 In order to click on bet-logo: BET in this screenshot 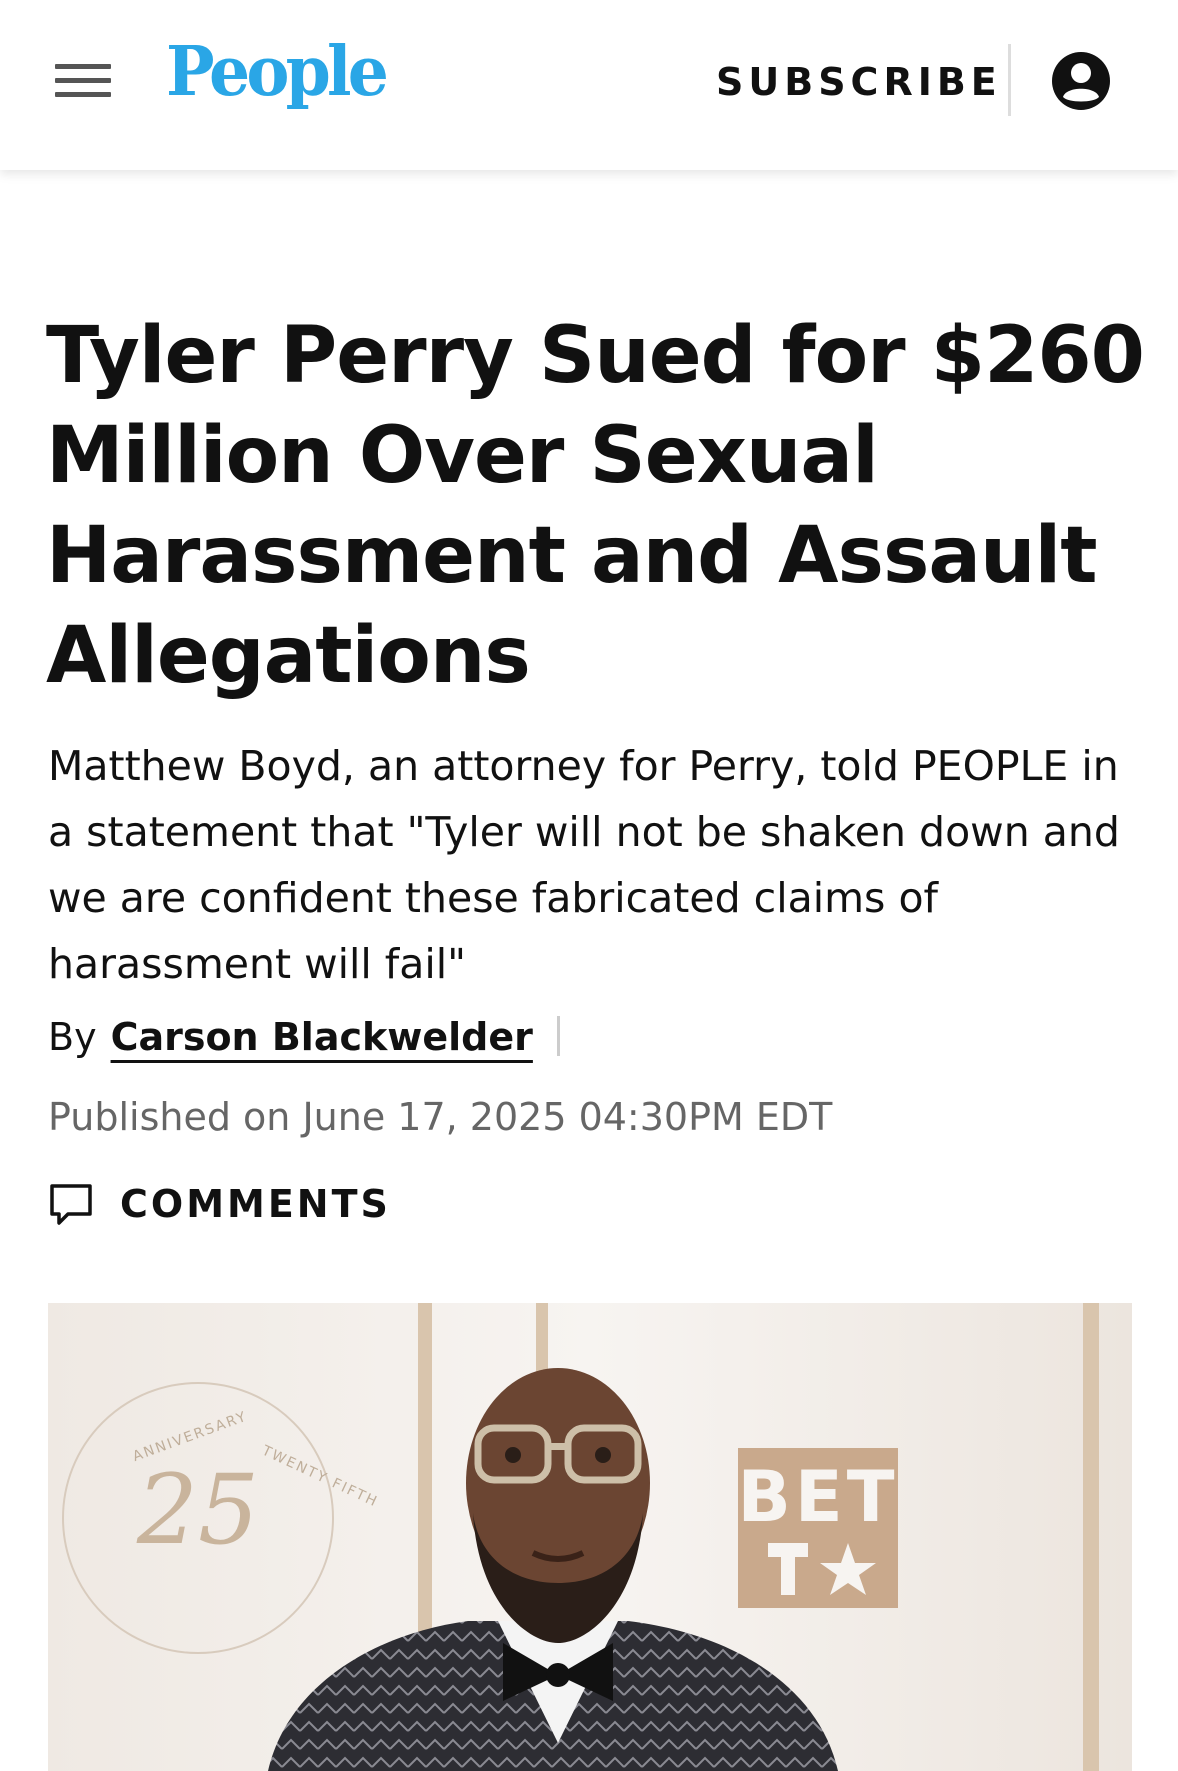, I will do `click(818, 1528)`.